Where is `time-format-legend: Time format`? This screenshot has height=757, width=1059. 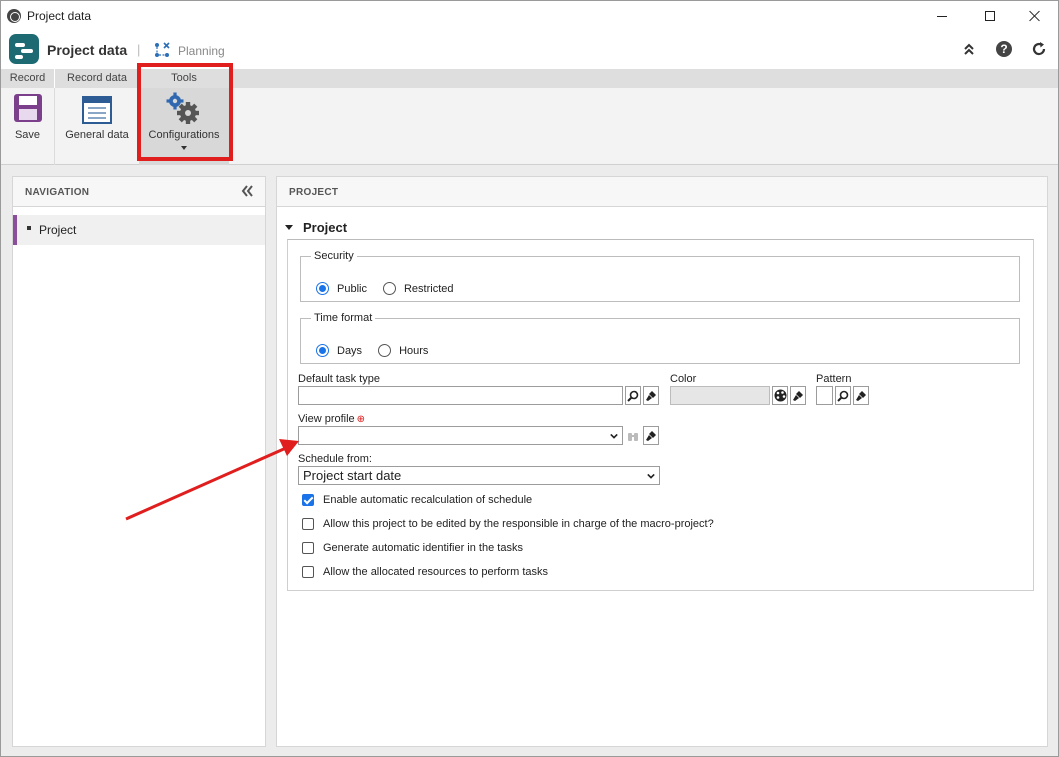 time-format-legend: Time format is located at coordinates (343, 318).